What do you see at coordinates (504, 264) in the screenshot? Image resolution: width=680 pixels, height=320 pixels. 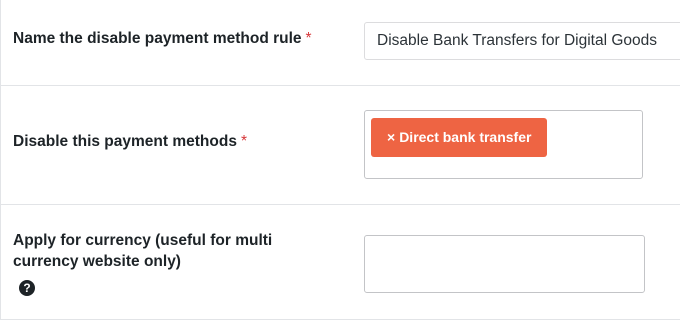 I see `currency-select` at bounding box center [504, 264].